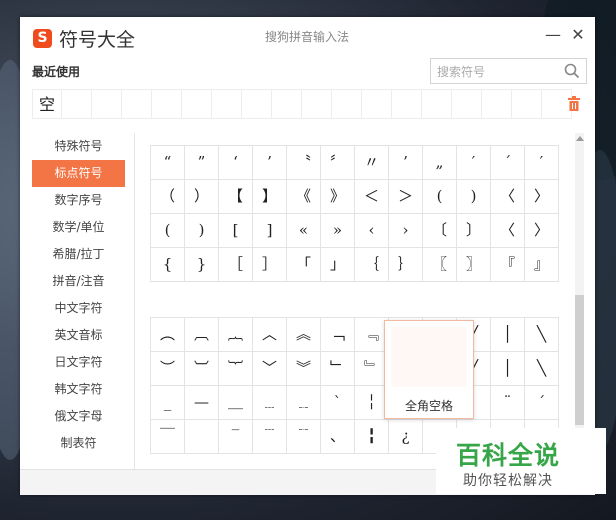 The image size is (616, 520). I want to click on symbol-cell: {, so click(168, 265).